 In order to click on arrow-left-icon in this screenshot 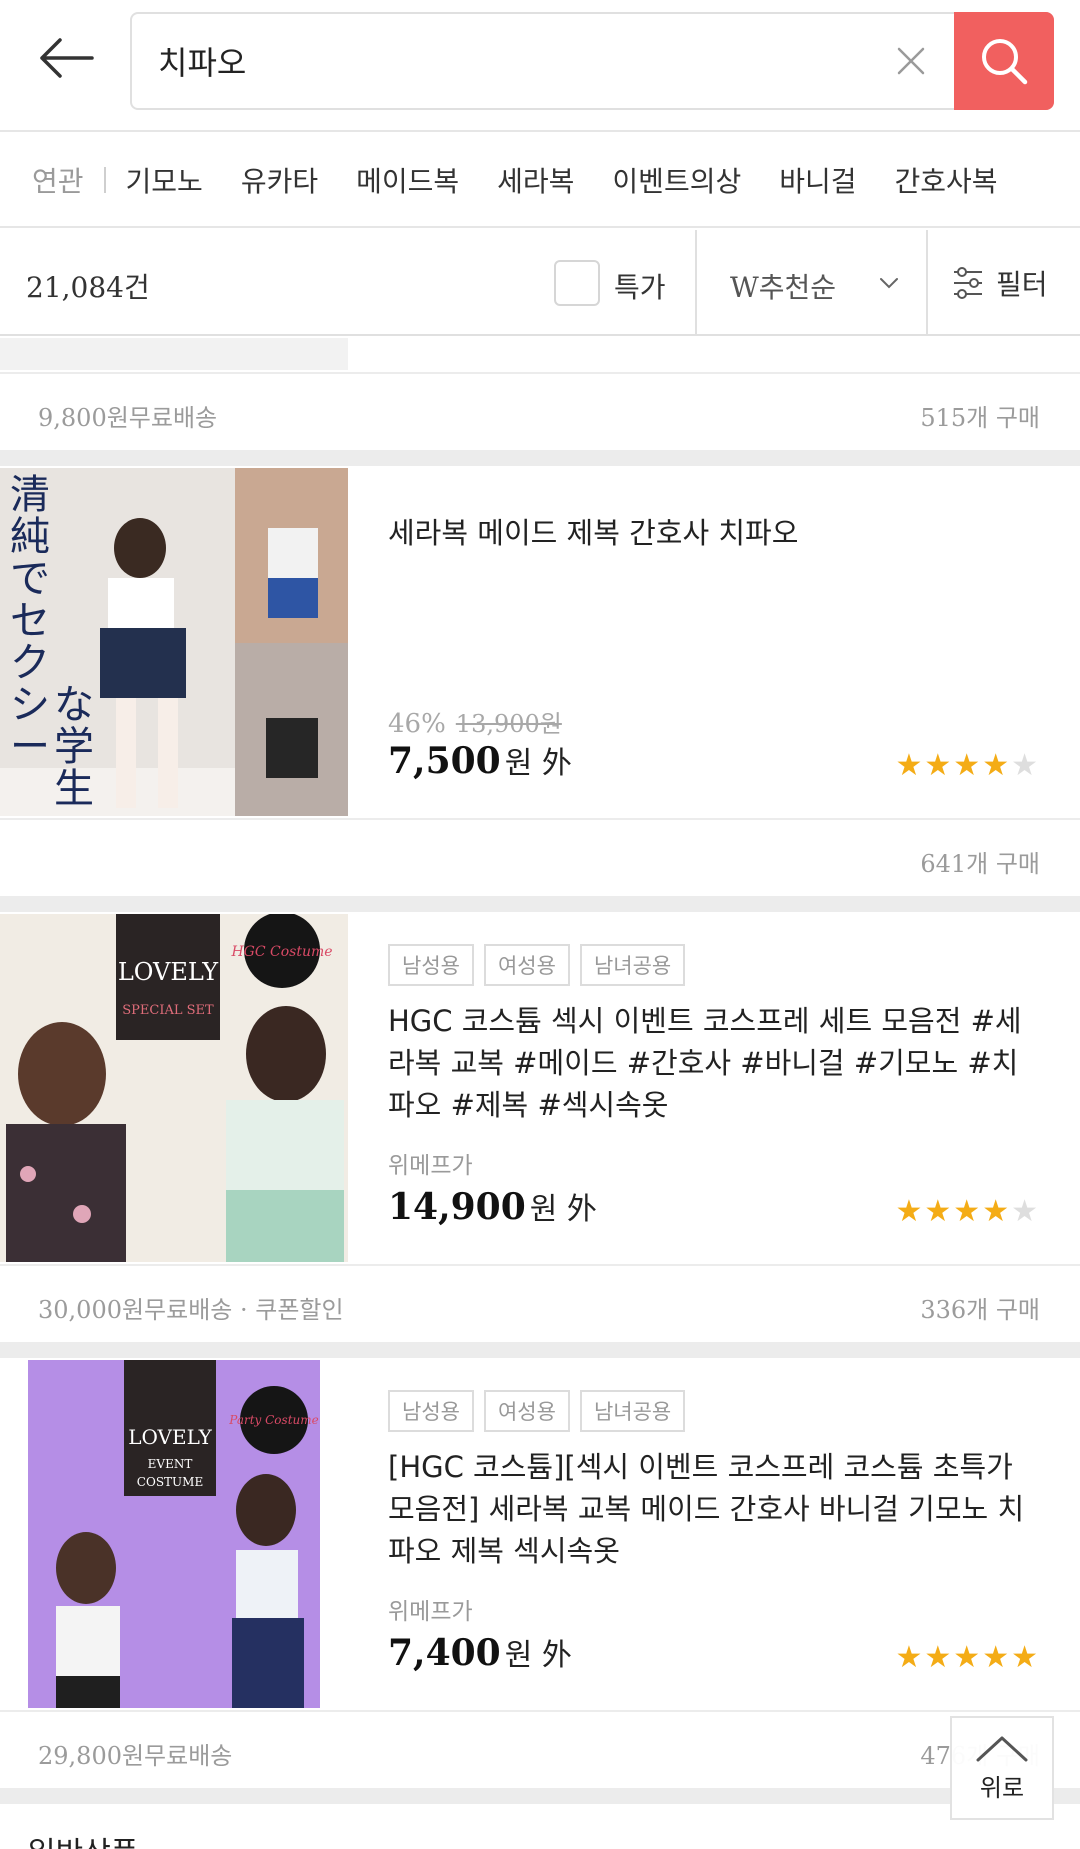, I will do `click(67, 58)`.